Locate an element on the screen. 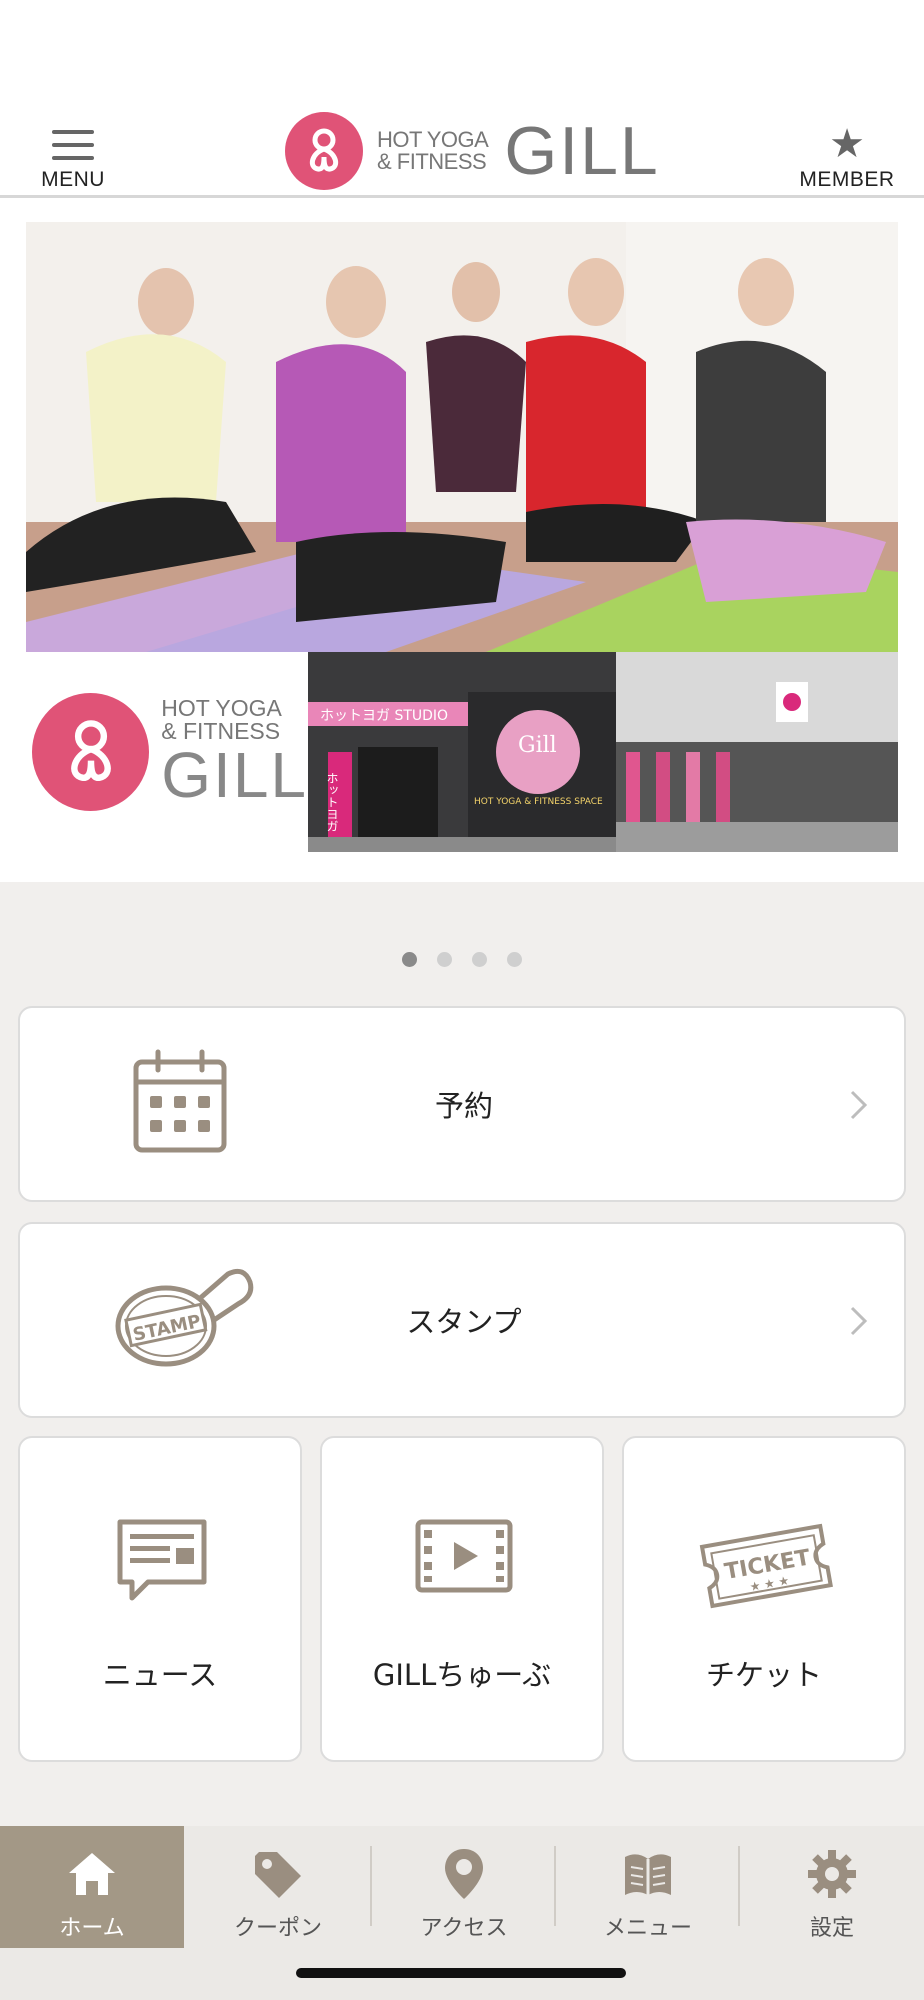 Image resolution: width=924 pixels, height=2000 pixels. banner-brand-logo: HOT YOGA & FITNESS GILL is located at coordinates (167, 752).